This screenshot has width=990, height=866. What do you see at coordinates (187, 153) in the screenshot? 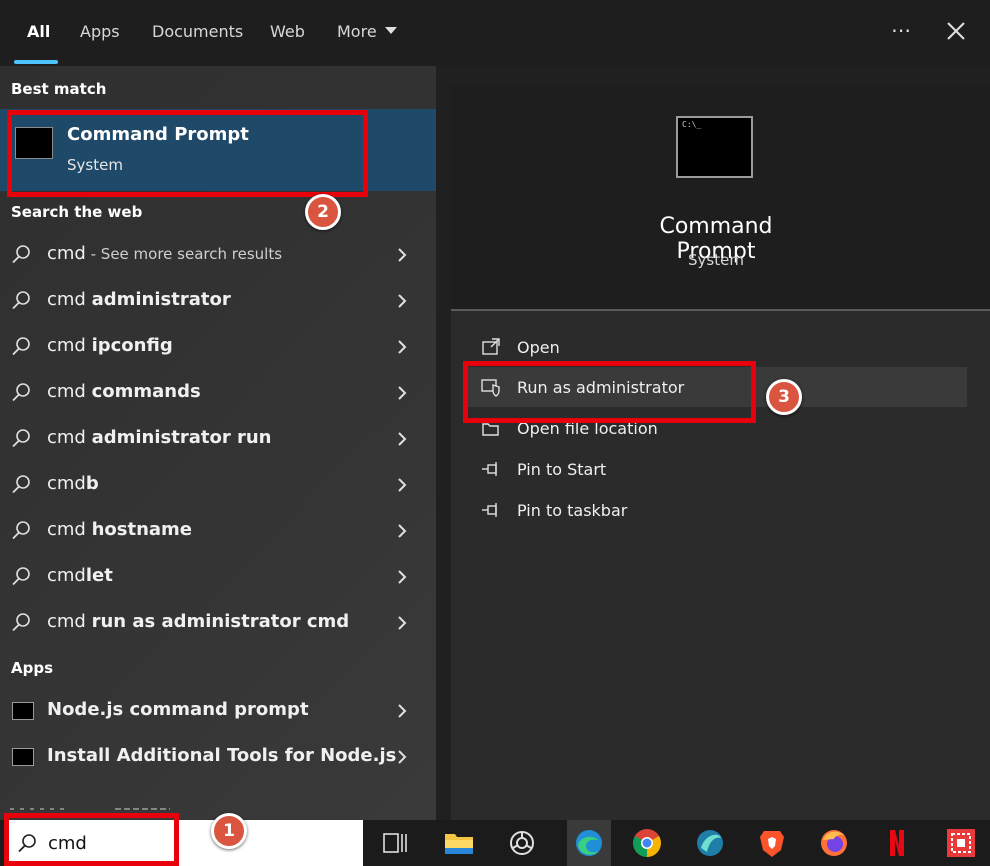
I see `highlight-best-match` at bounding box center [187, 153].